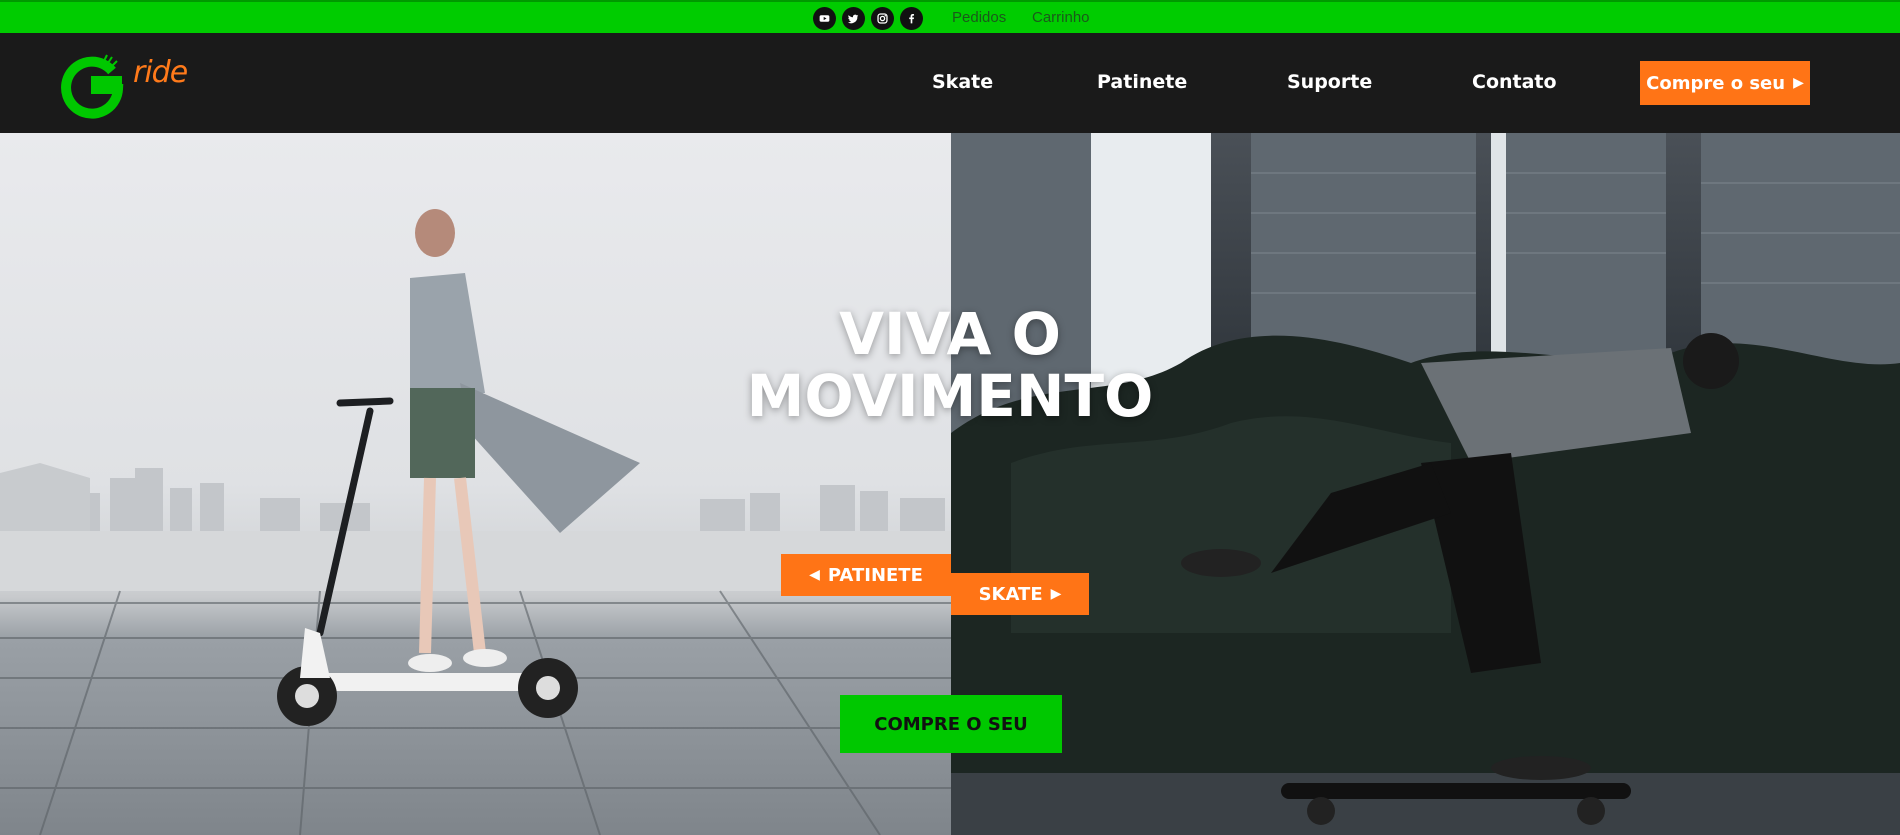  Describe the element at coordinates (1716, 83) in the screenshot. I see `buy-now-label: Compre o seu` at that location.